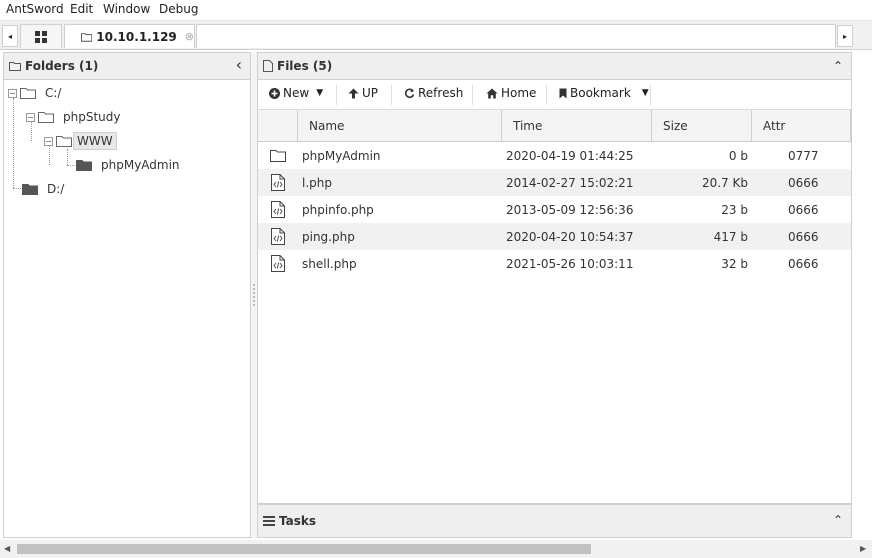 This screenshot has width=872, height=558. I want to click on horizontal-scrollbar: ◀ ▶, so click(436, 549).